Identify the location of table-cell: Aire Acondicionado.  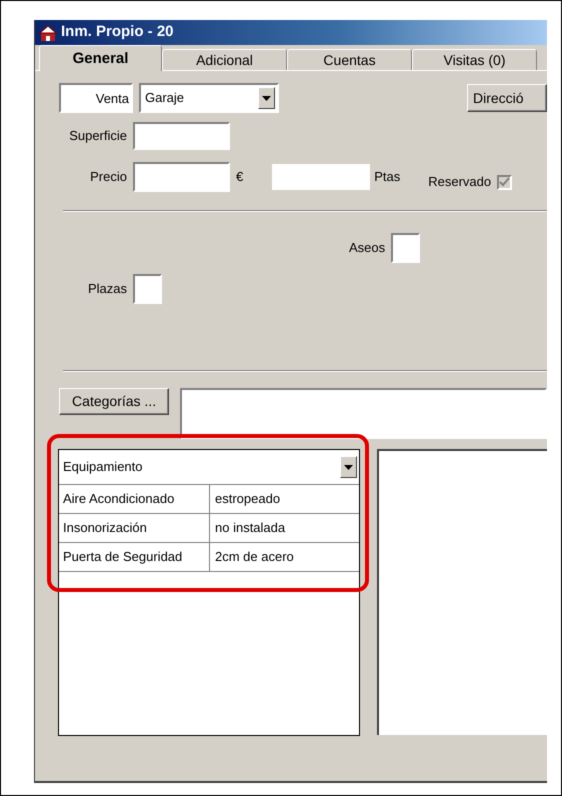
(134, 499).